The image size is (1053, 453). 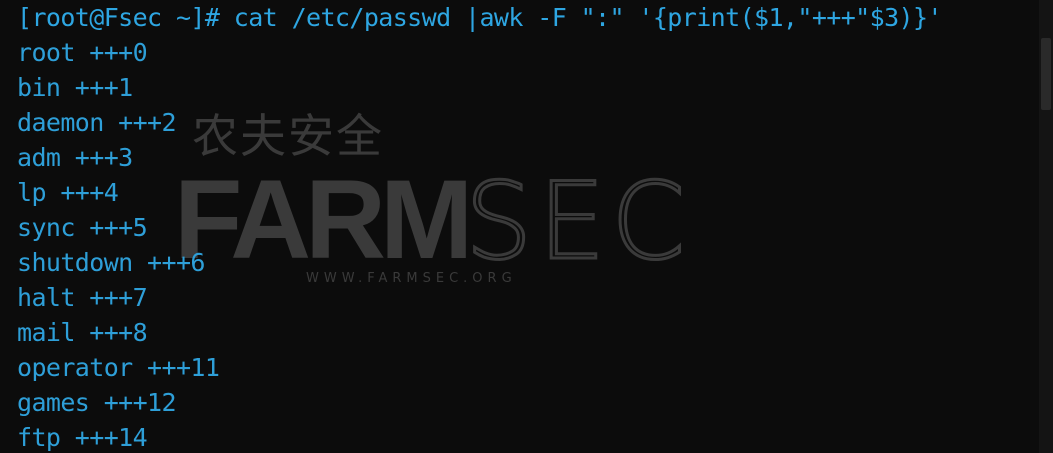 What do you see at coordinates (82, 297) in the screenshot?
I see `output-line: halt +++7` at bounding box center [82, 297].